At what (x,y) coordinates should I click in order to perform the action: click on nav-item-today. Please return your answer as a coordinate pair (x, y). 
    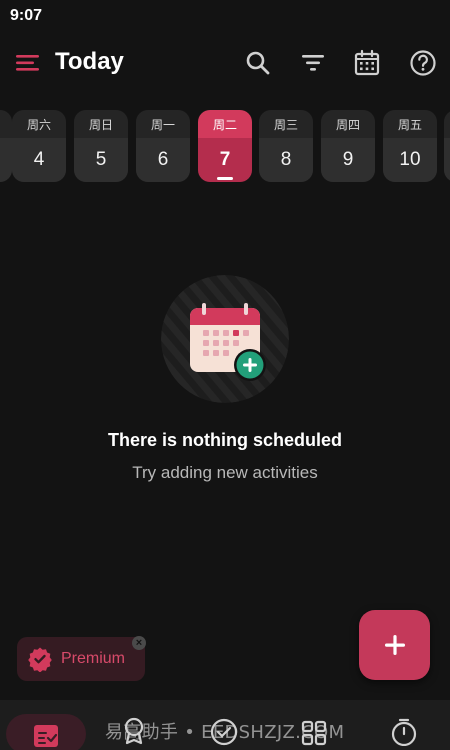
    Looking at the image, I should click on (46, 732).